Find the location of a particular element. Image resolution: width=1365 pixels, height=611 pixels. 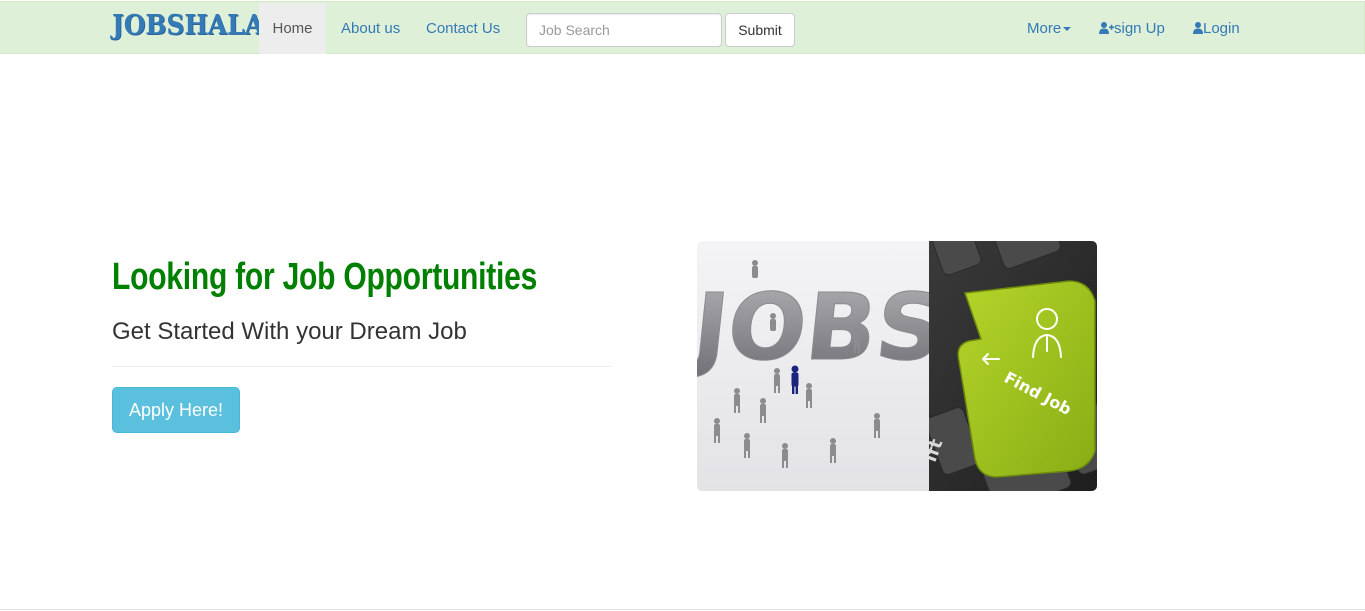

more-label: More is located at coordinates (1044, 28).